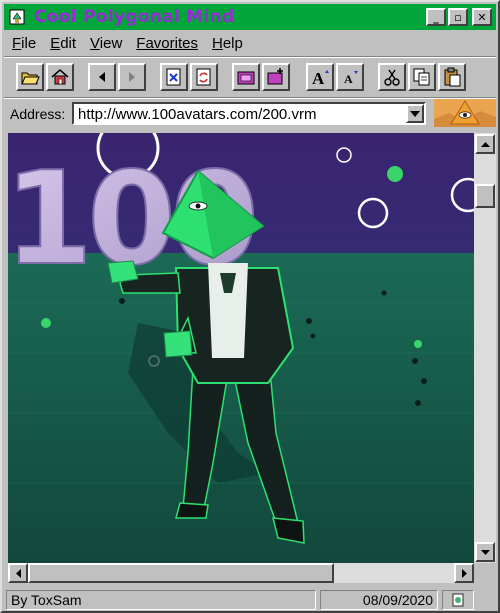 Image resolution: width=500 pixels, height=613 pixels. I want to click on zone-page-icon, so click(458, 600).